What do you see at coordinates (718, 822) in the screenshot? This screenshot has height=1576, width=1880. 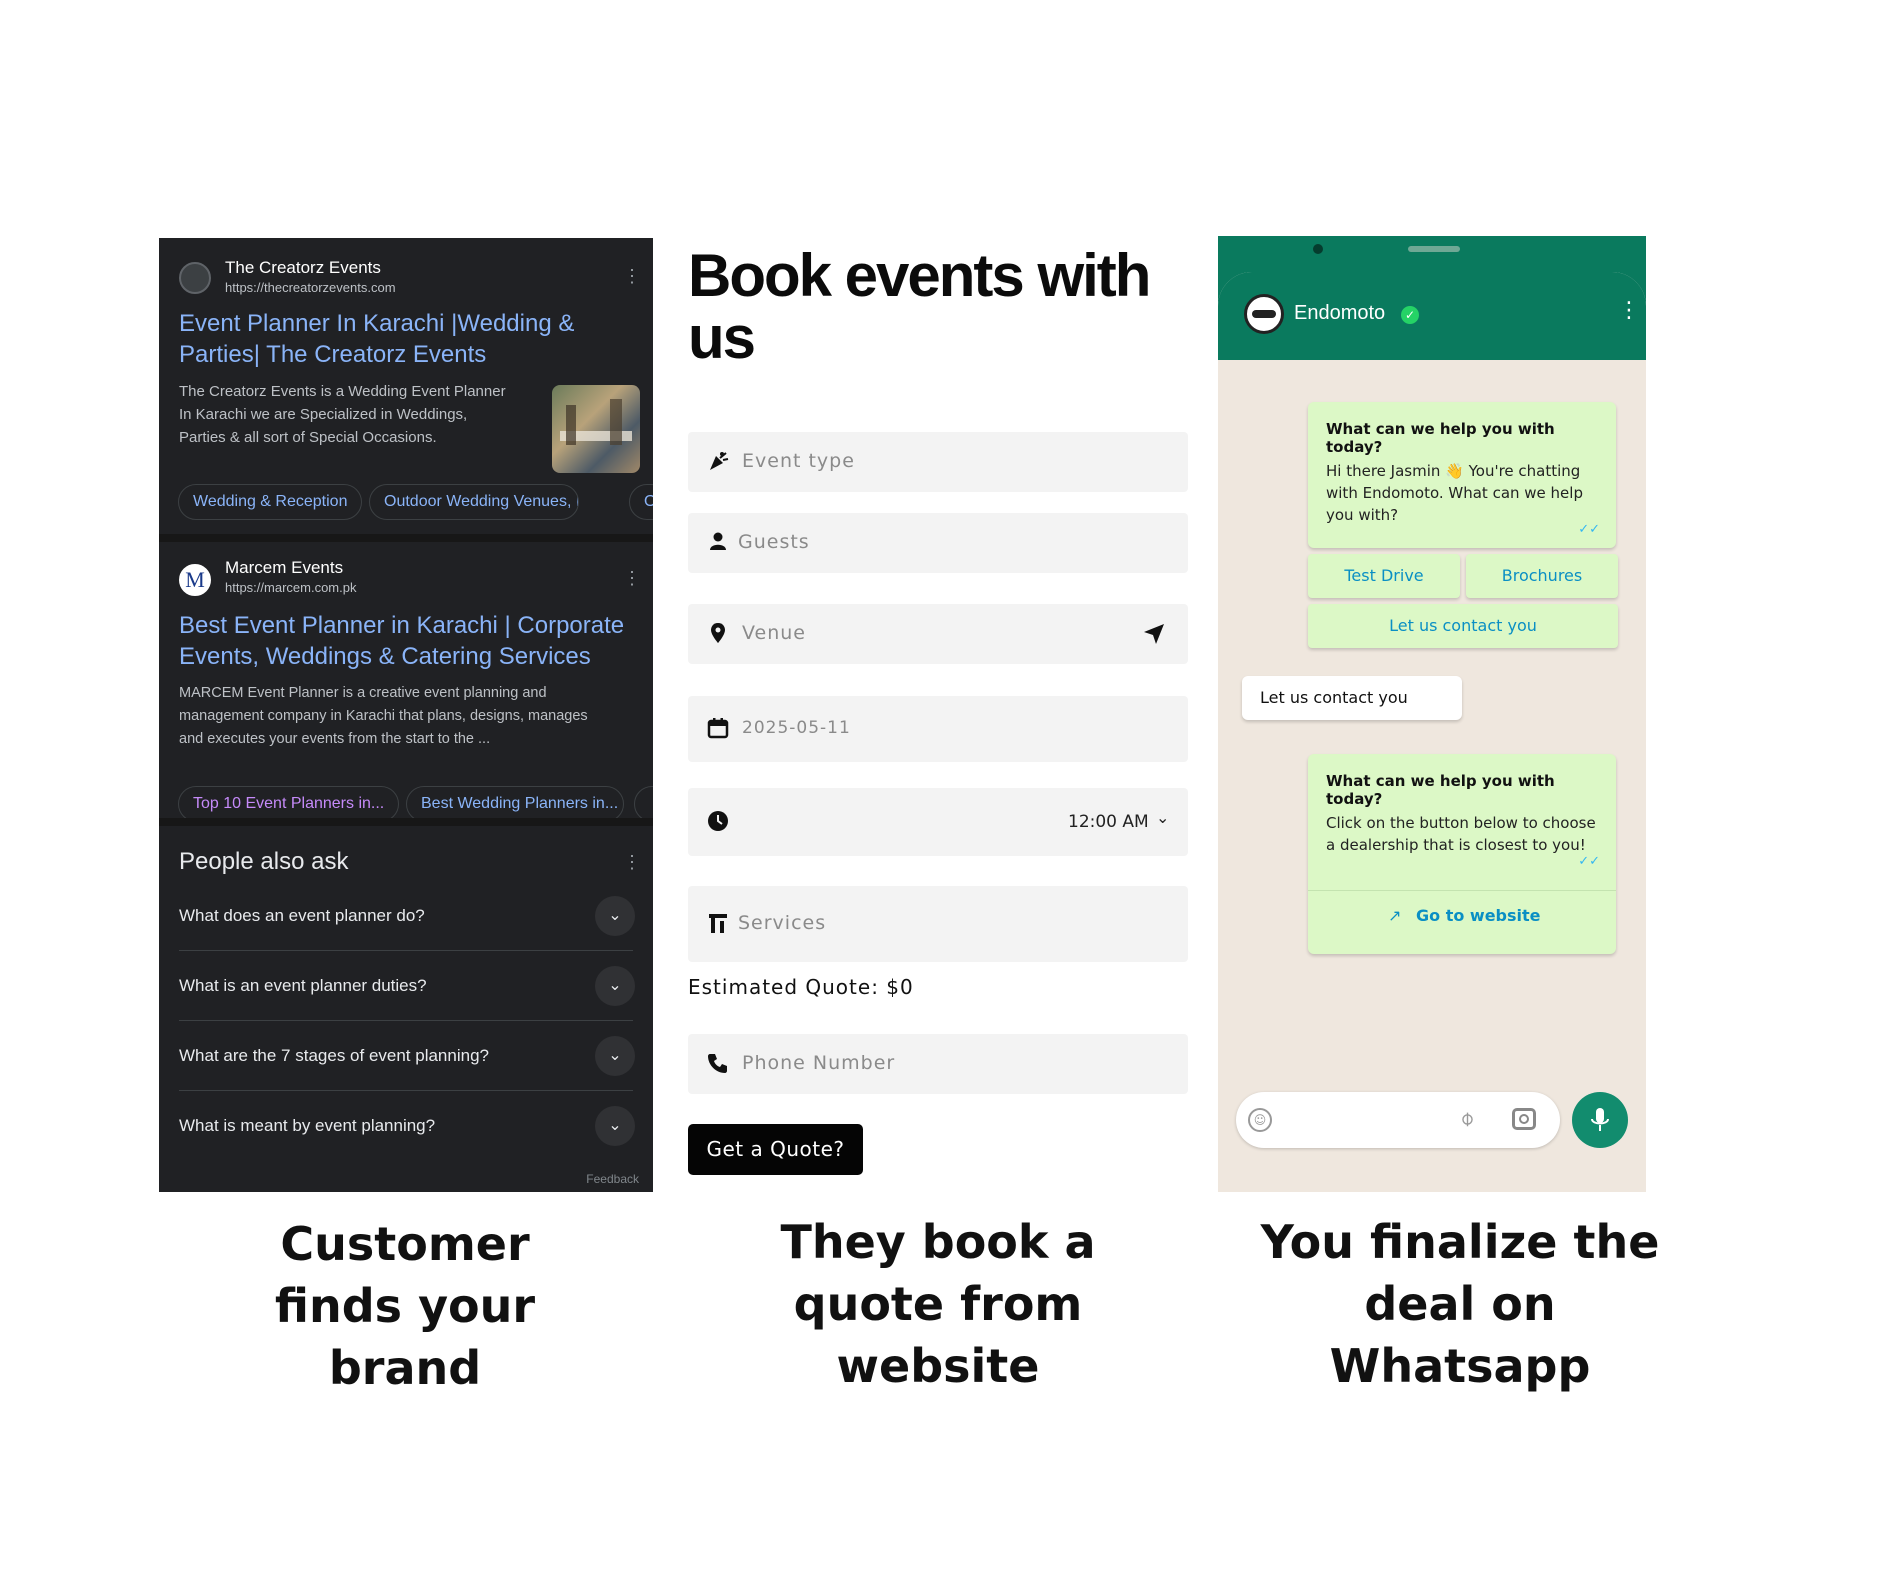 I see `clock-icon` at bounding box center [718, 822].